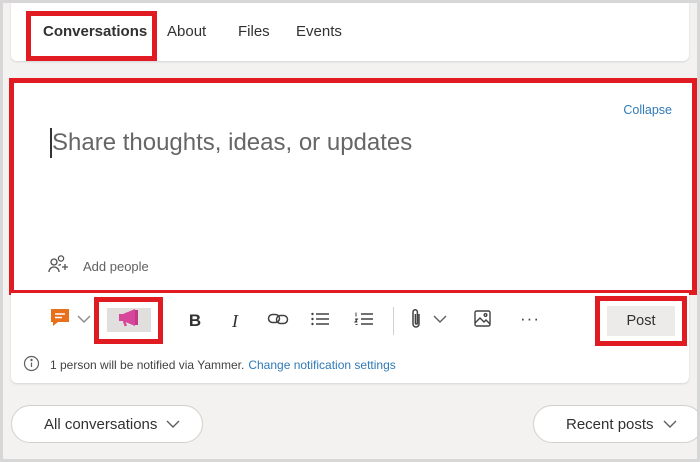  I want to click on bulleted-list-button, so click(320, 321).